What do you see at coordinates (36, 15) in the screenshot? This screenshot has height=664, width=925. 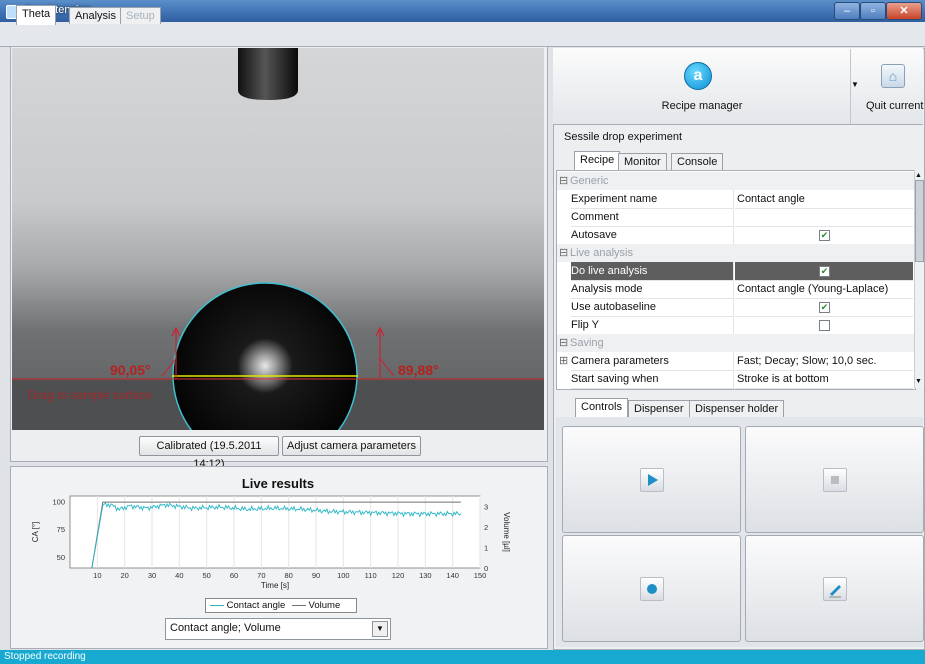 I see `tab-theta: Theta` at bounding box center [36, 15].